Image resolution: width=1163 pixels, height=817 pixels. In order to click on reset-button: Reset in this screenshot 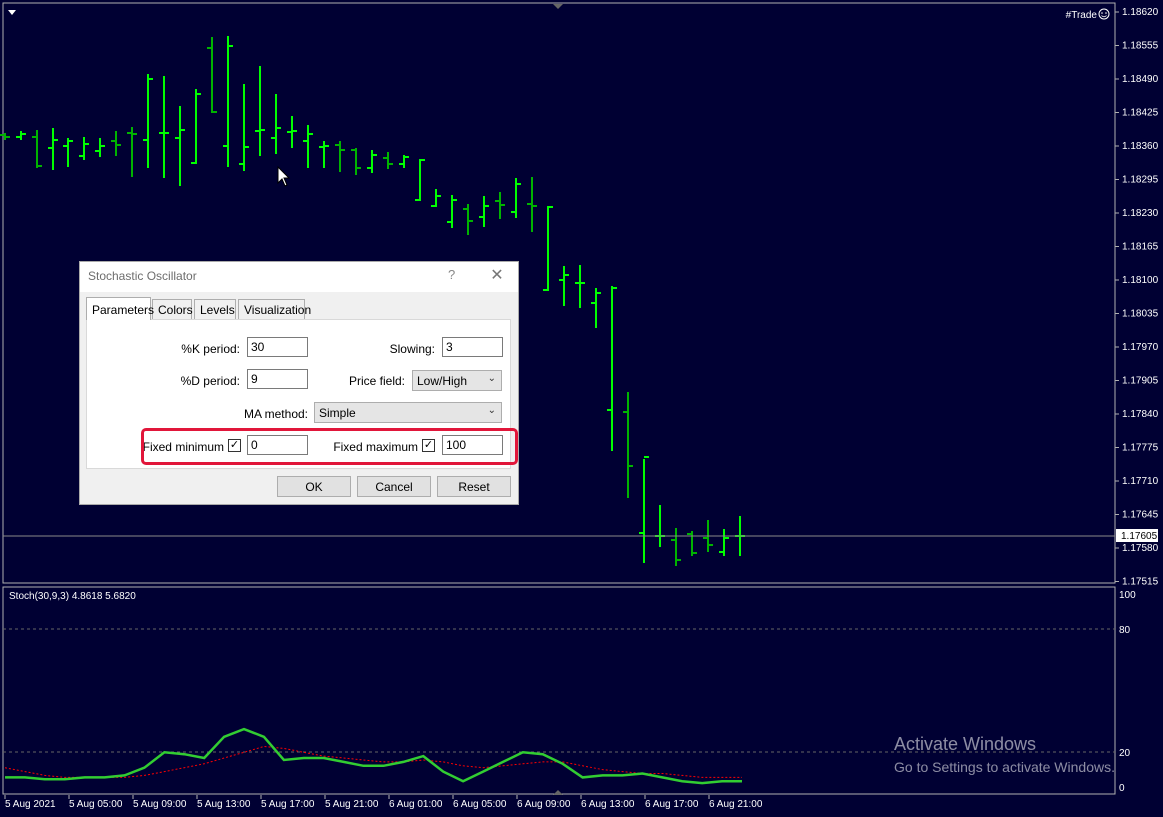, I will do `click(474, 486)`.